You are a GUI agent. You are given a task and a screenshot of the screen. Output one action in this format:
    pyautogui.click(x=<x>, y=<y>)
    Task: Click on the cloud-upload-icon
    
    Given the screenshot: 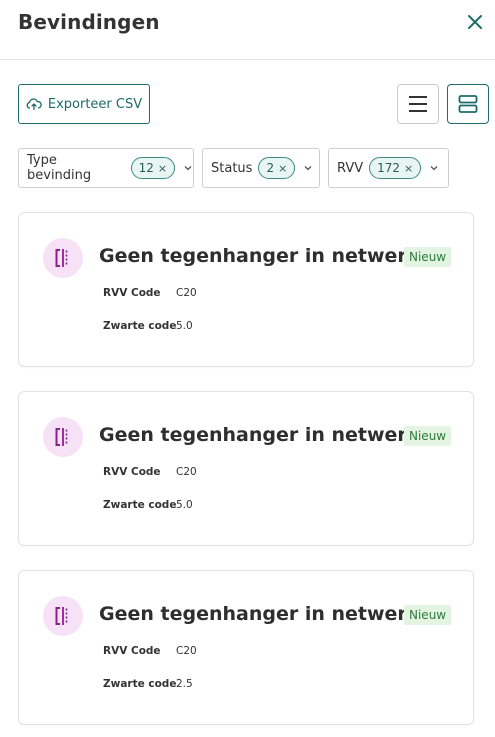 What is the action you would take?
    pyautogui.click(x=34, y=104)
    